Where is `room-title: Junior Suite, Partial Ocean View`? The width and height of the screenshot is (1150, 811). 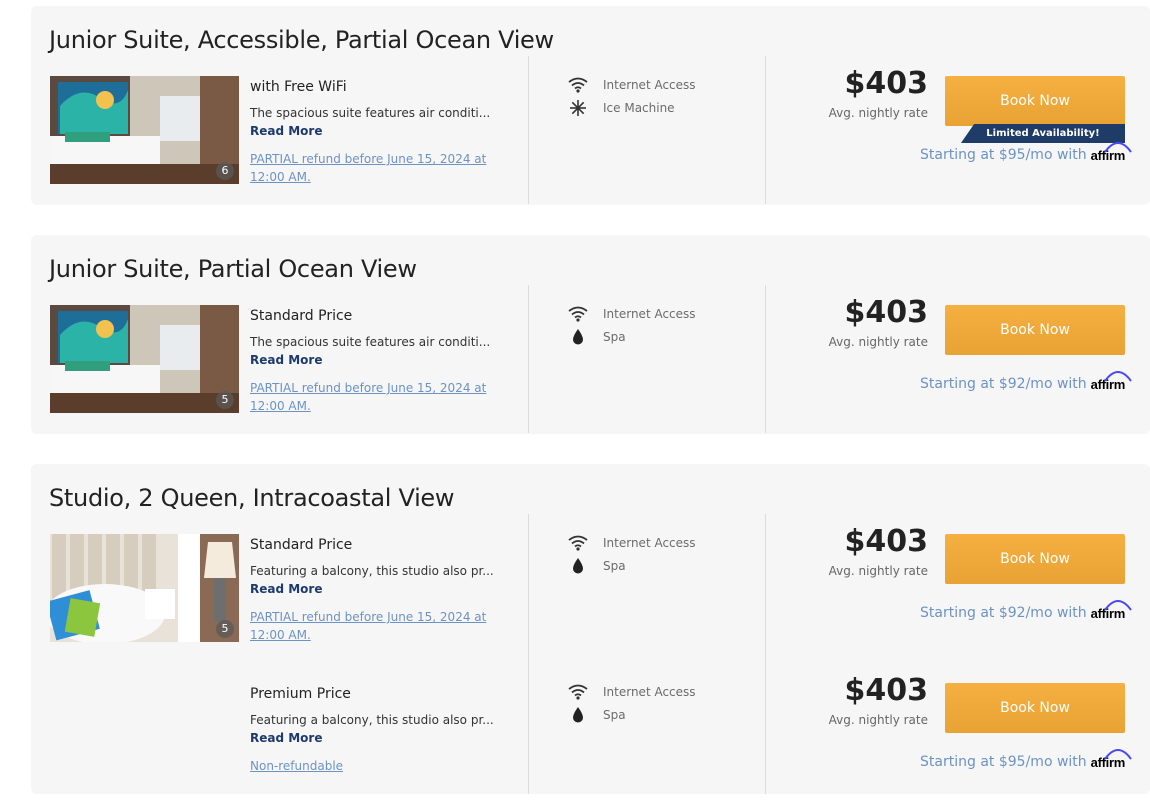
room-title: Junior Suite, Partial Ocean View is located at coordinates (233, 269).